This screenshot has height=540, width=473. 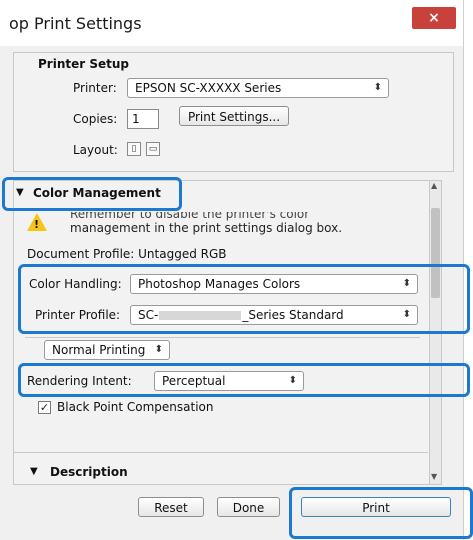 I want to click on rendering-intent-highlight, so click(x=244, y=380).